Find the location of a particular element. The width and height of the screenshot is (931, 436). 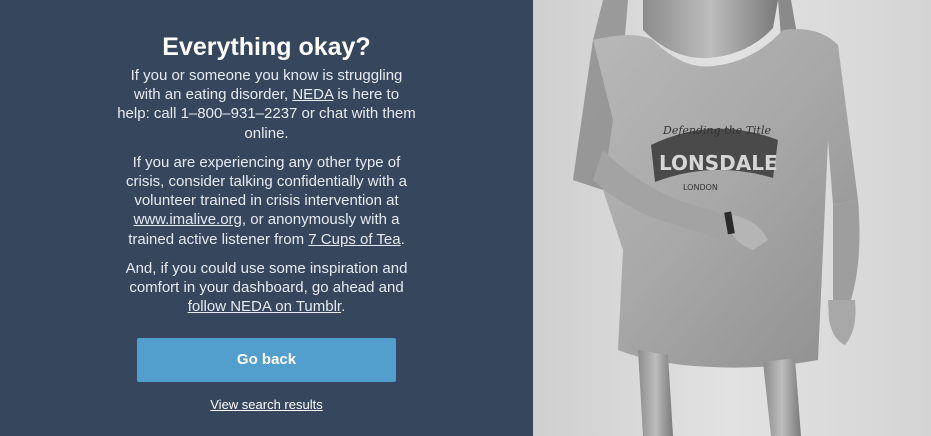

imalive-link: www.imalive.org is located at coordinates (188, 219).